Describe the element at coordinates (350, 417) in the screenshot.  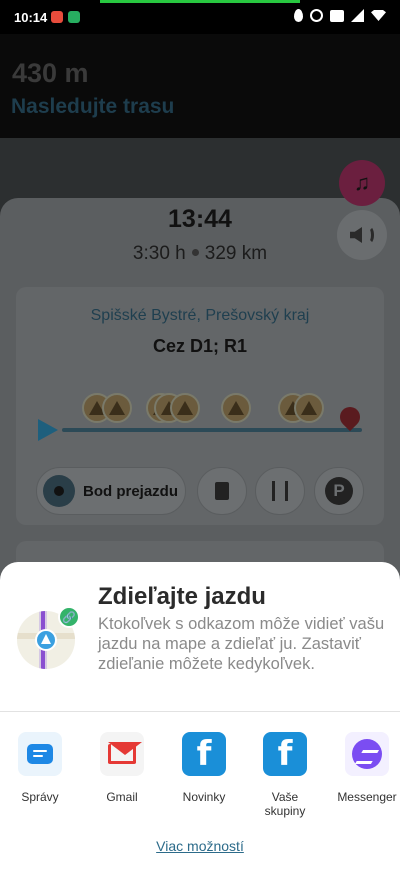
I see `destination-pin-icon` at that location.